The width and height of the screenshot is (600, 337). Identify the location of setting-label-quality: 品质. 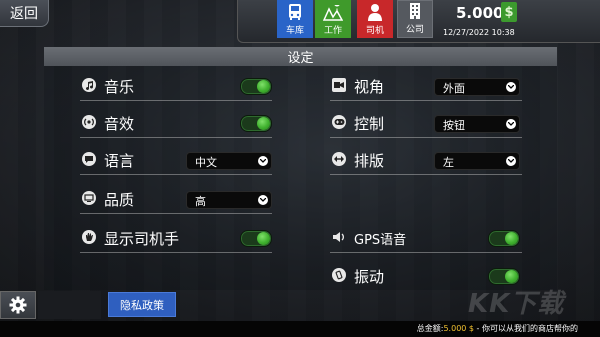
(119, 200).